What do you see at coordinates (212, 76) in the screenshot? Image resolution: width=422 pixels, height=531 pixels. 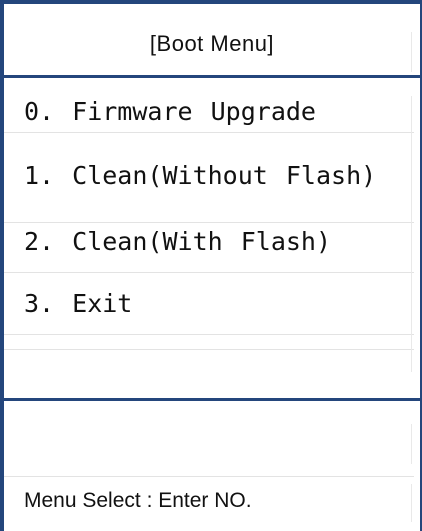 I see `header-divider` at bounding box center [212, 76].